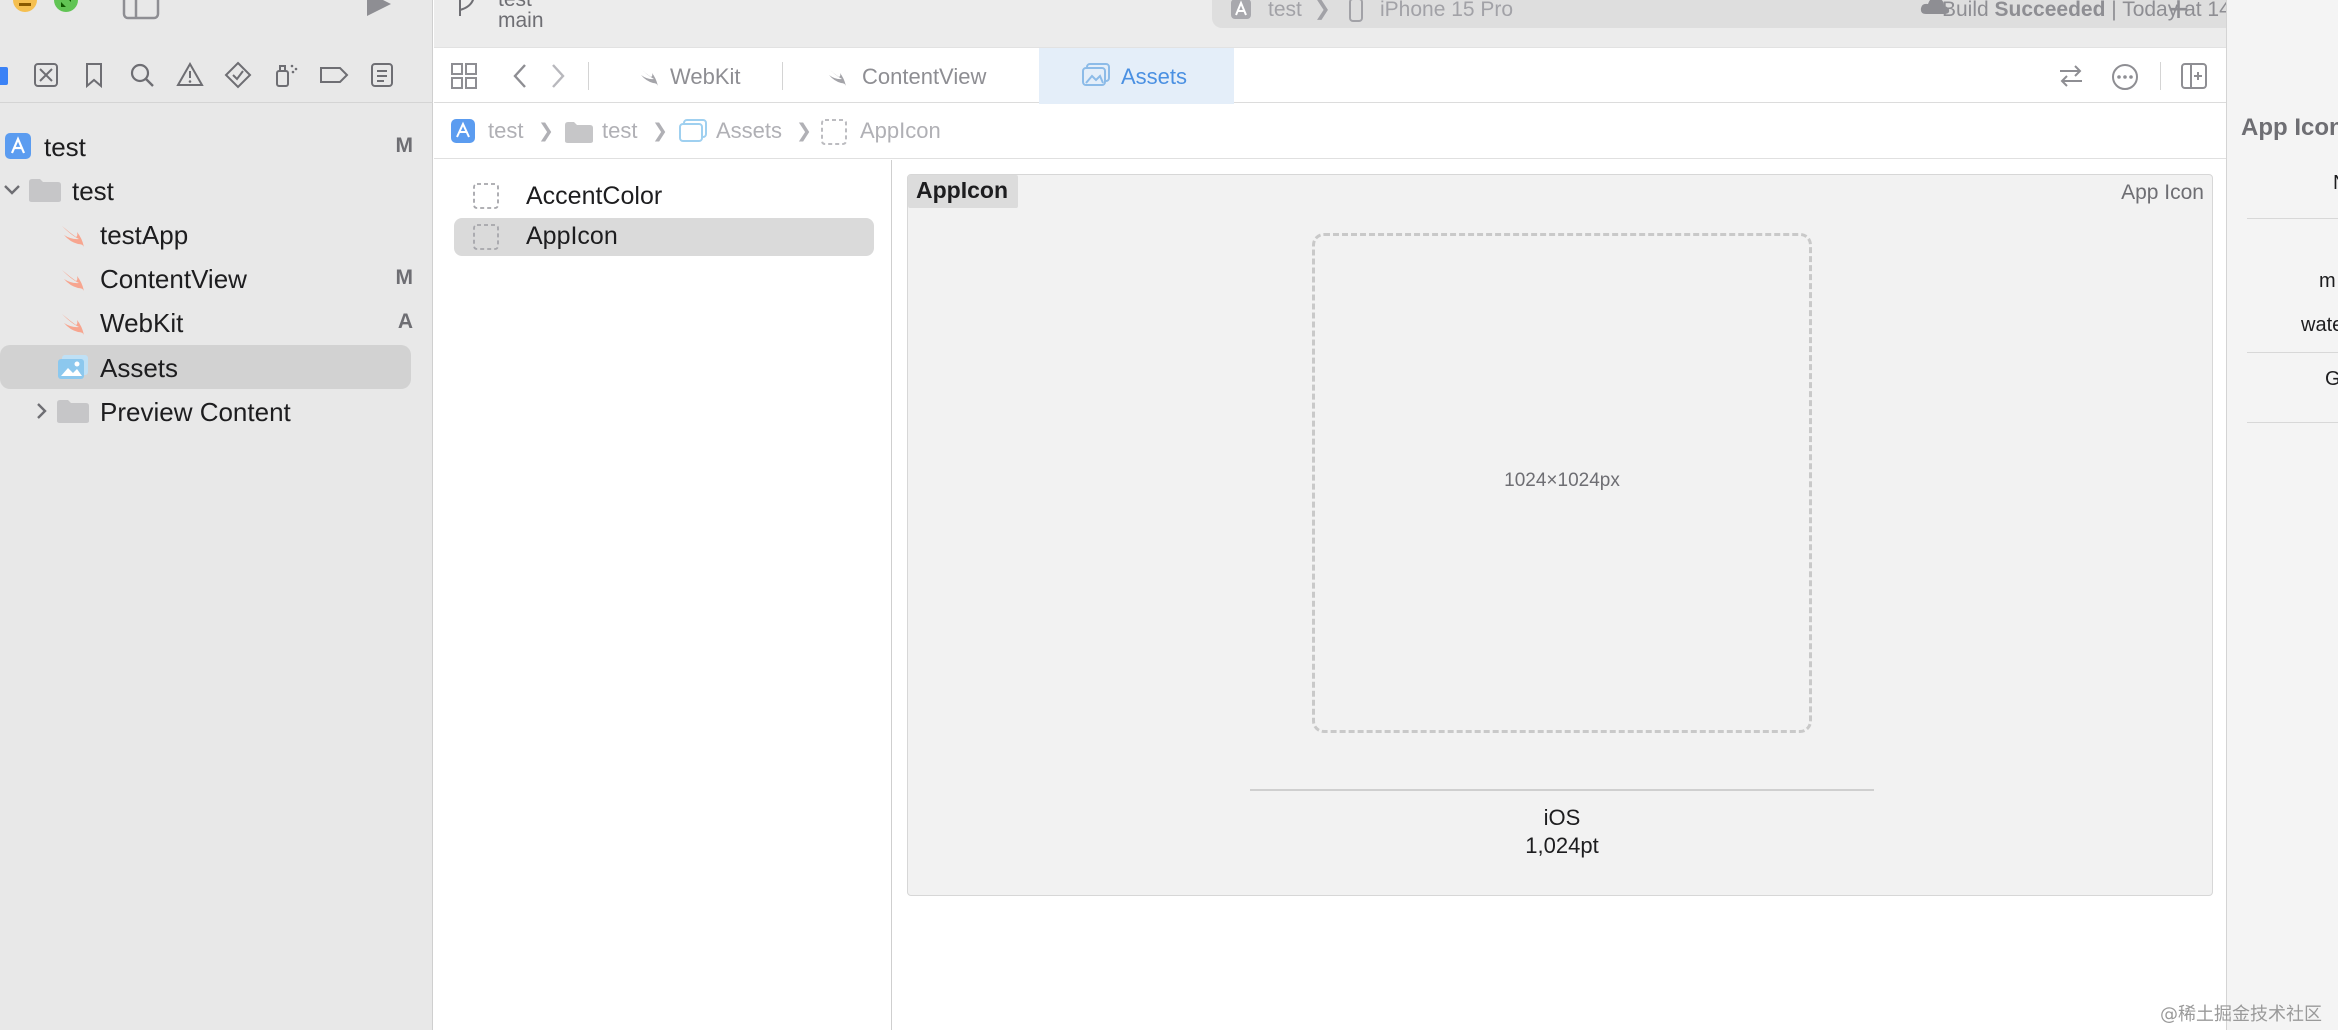 This screenshot has height=1030, width=2338. I want to click on branch-name: main, so click(521, 21).